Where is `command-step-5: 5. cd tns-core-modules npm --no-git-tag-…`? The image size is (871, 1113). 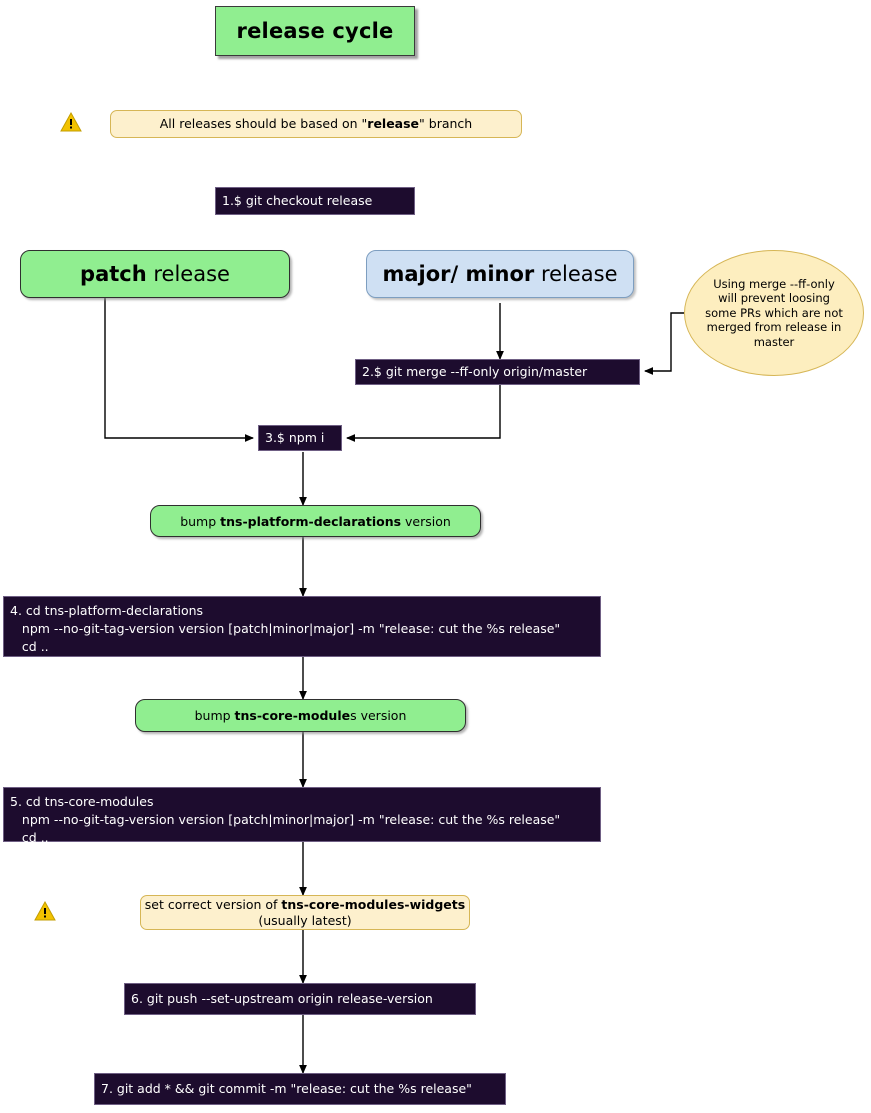 command-step-5: 5. cd tns-core-modules npm --no-git-tag-… is located at coordinates (302, 816).